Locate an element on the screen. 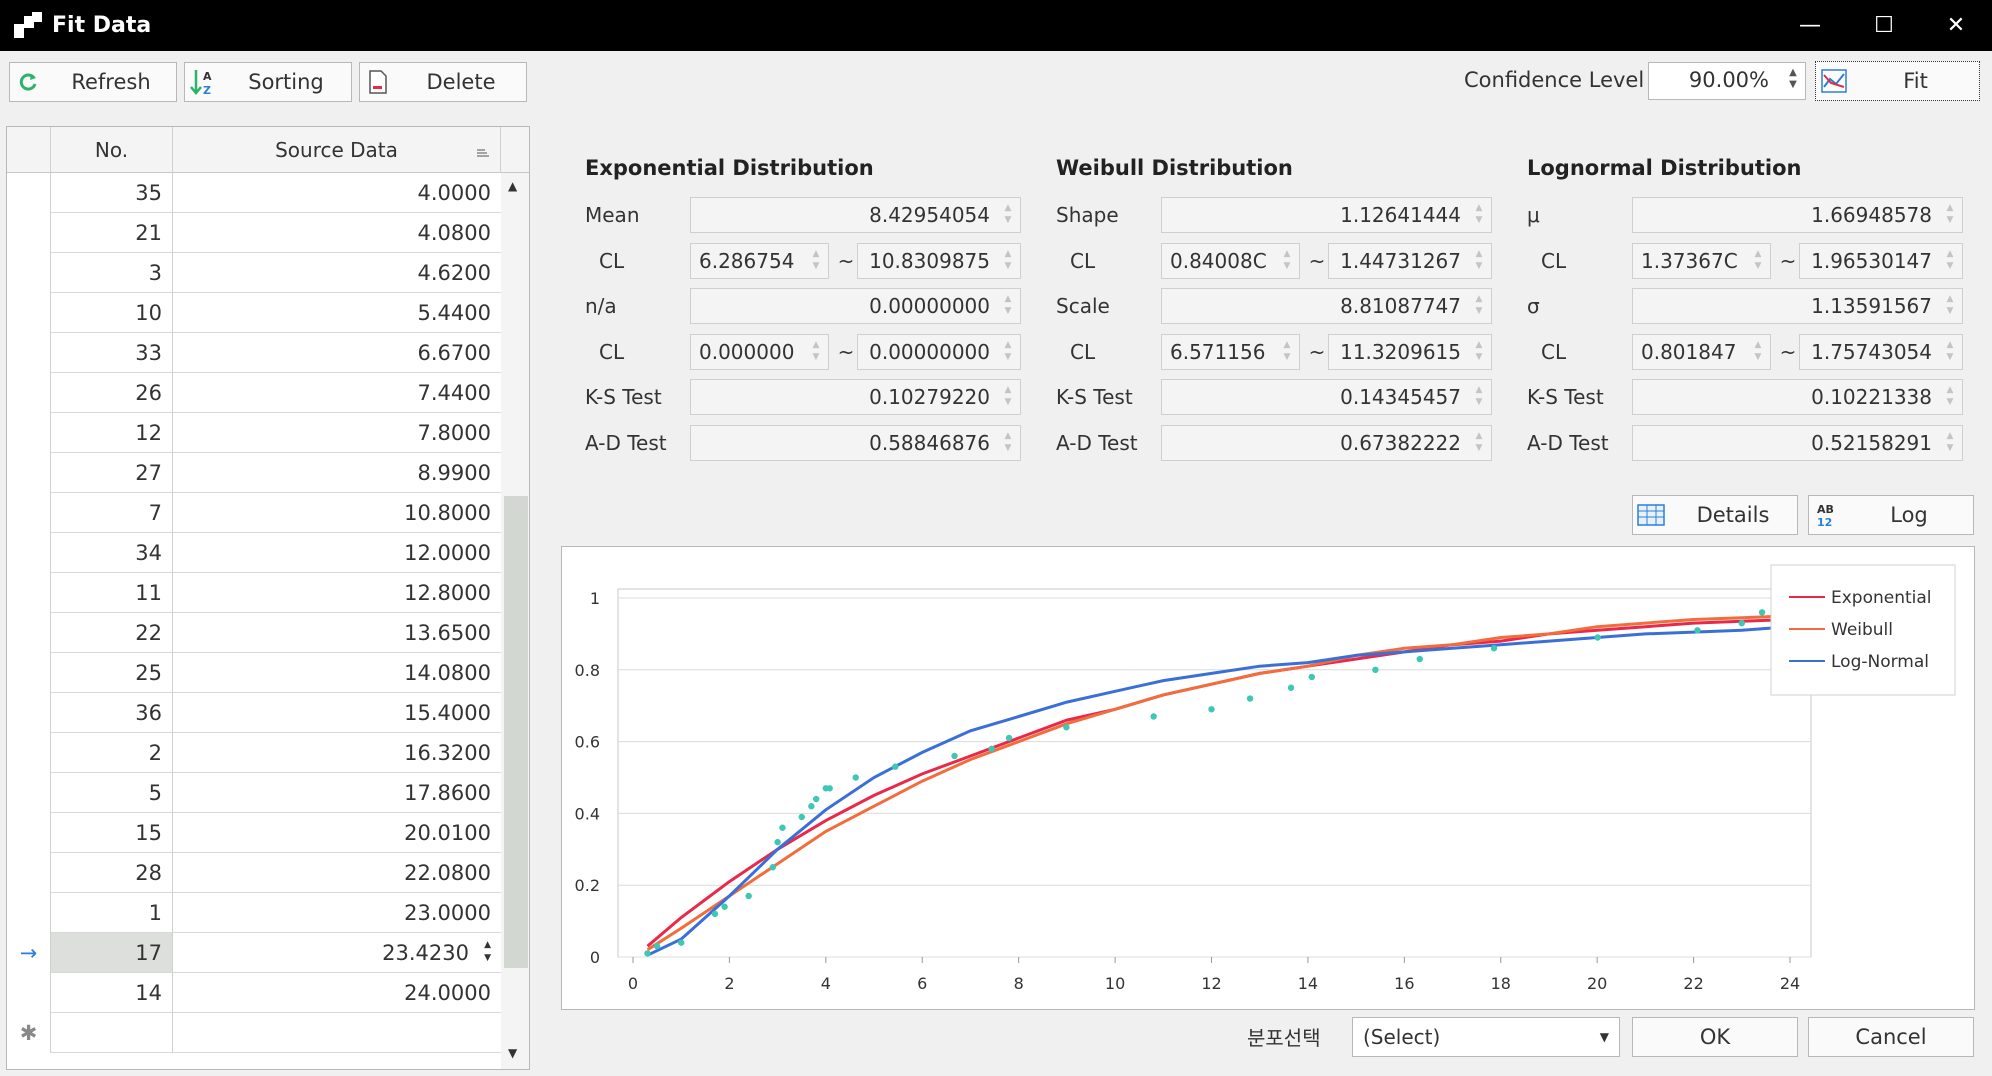 The width and height of the screenshot is (1992, 1076). ok-button: OK is located at coordinates (1715, 1037).